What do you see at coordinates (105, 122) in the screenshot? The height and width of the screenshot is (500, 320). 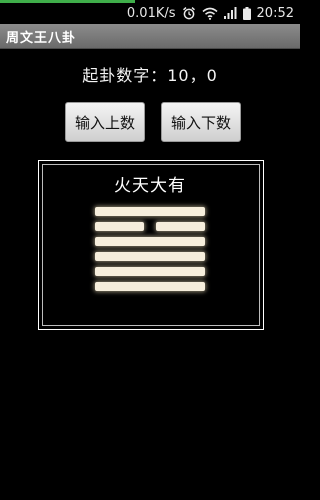 I see `input-upper-number-button: 输入上数` at bounding box center [105, 122].